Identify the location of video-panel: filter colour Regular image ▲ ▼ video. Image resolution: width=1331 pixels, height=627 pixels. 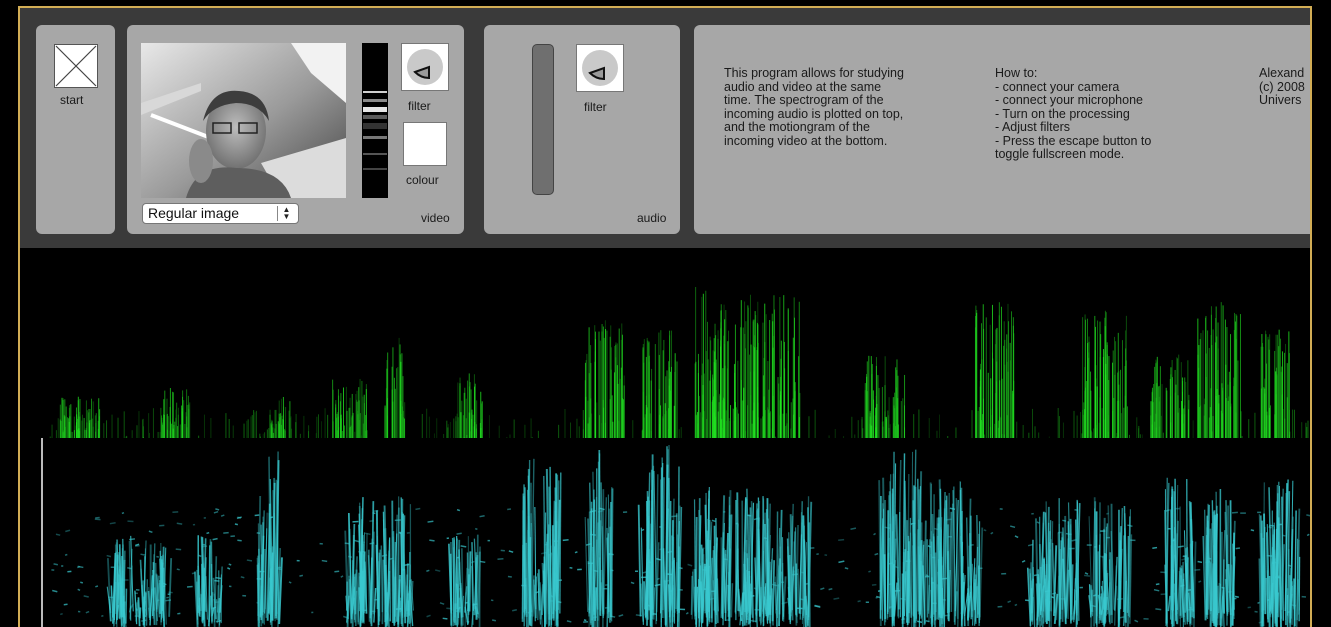
(295, 129).